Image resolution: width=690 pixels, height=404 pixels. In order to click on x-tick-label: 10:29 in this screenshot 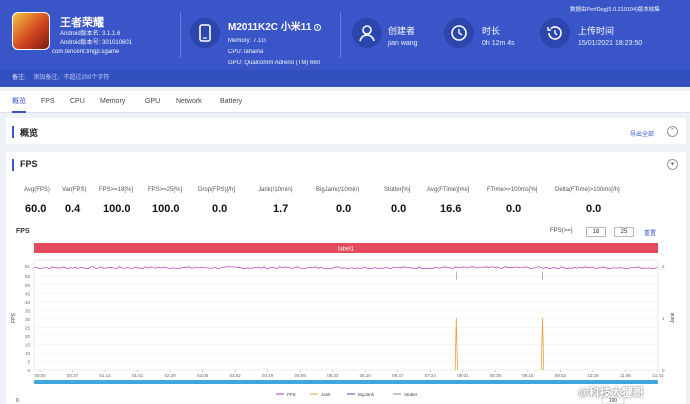, I will do `click(593, 375)`.